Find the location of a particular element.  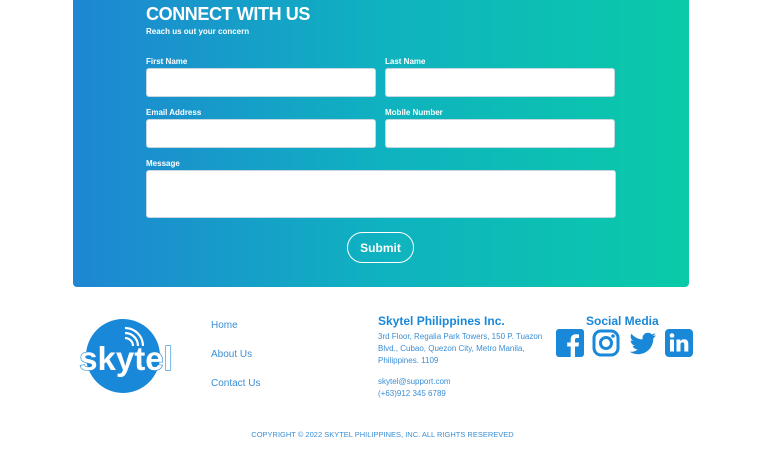

instagram-icon is located at coordinates (606, 343).